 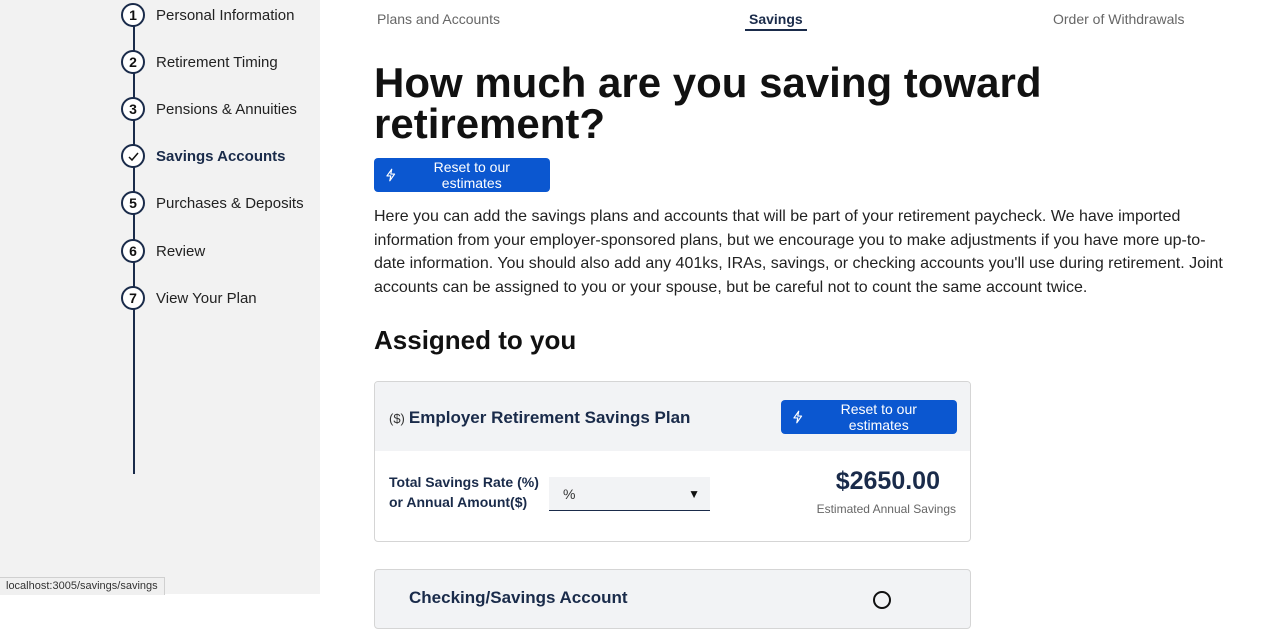 What do you see at coordinates (672, 599) in the screenshot?
I see `checking-savings-card: Checking/Savings Account` at bounding box center [672, 599].